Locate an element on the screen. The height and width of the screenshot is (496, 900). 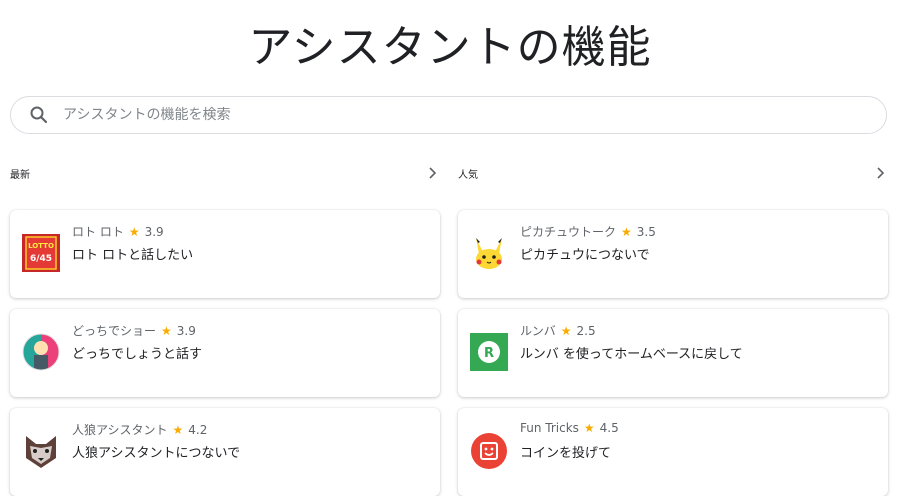
wolf-icon is located at coordinates (41, 451).